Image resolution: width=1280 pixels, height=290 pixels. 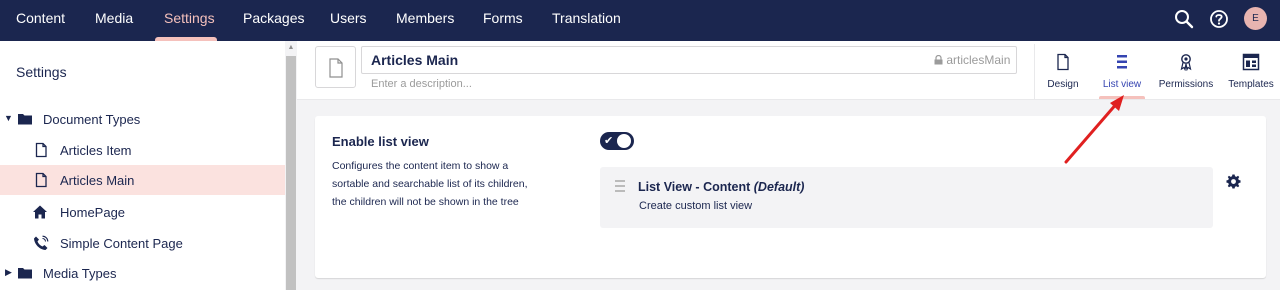 What do you see at coordinates (92, 119) in the screenshot?
I see `tree-item-label: Document Types` at bounding box center [92, 119].